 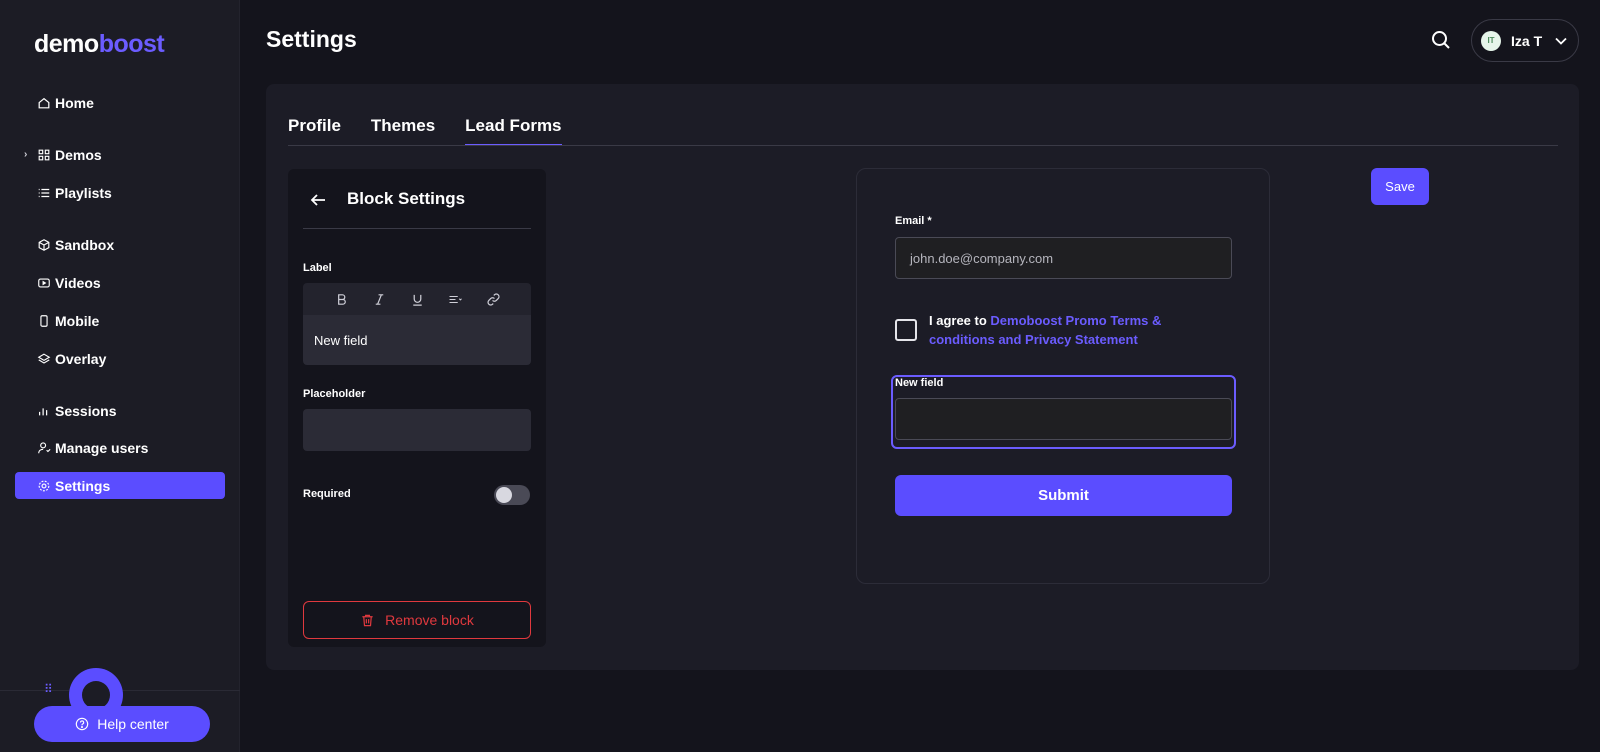 I want to click on question-circle-icon, so click(x=82, y=724).